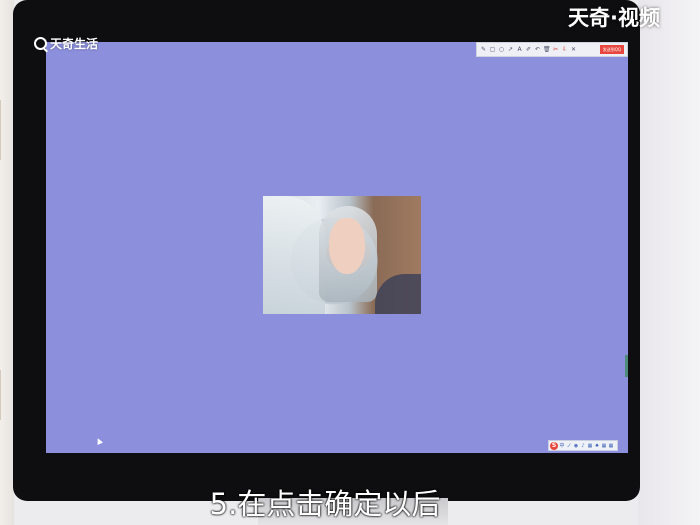 The height and width of the screenshot is (525, 700). Describe the element at coordinates (398, 294) in the screenshot. I see `image-shadow-detail` at that location.